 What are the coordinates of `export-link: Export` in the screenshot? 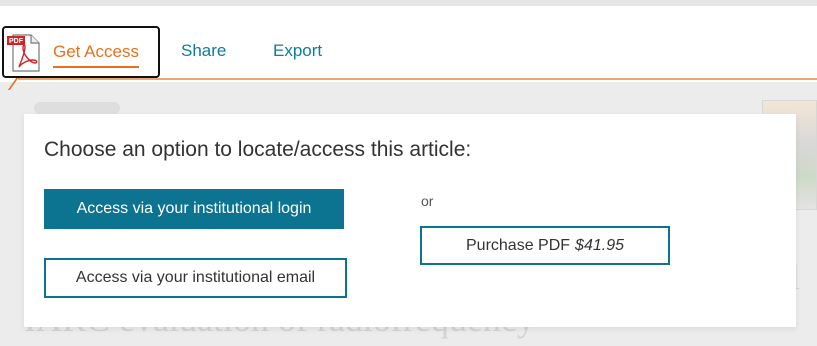 It's located at (297, 51).